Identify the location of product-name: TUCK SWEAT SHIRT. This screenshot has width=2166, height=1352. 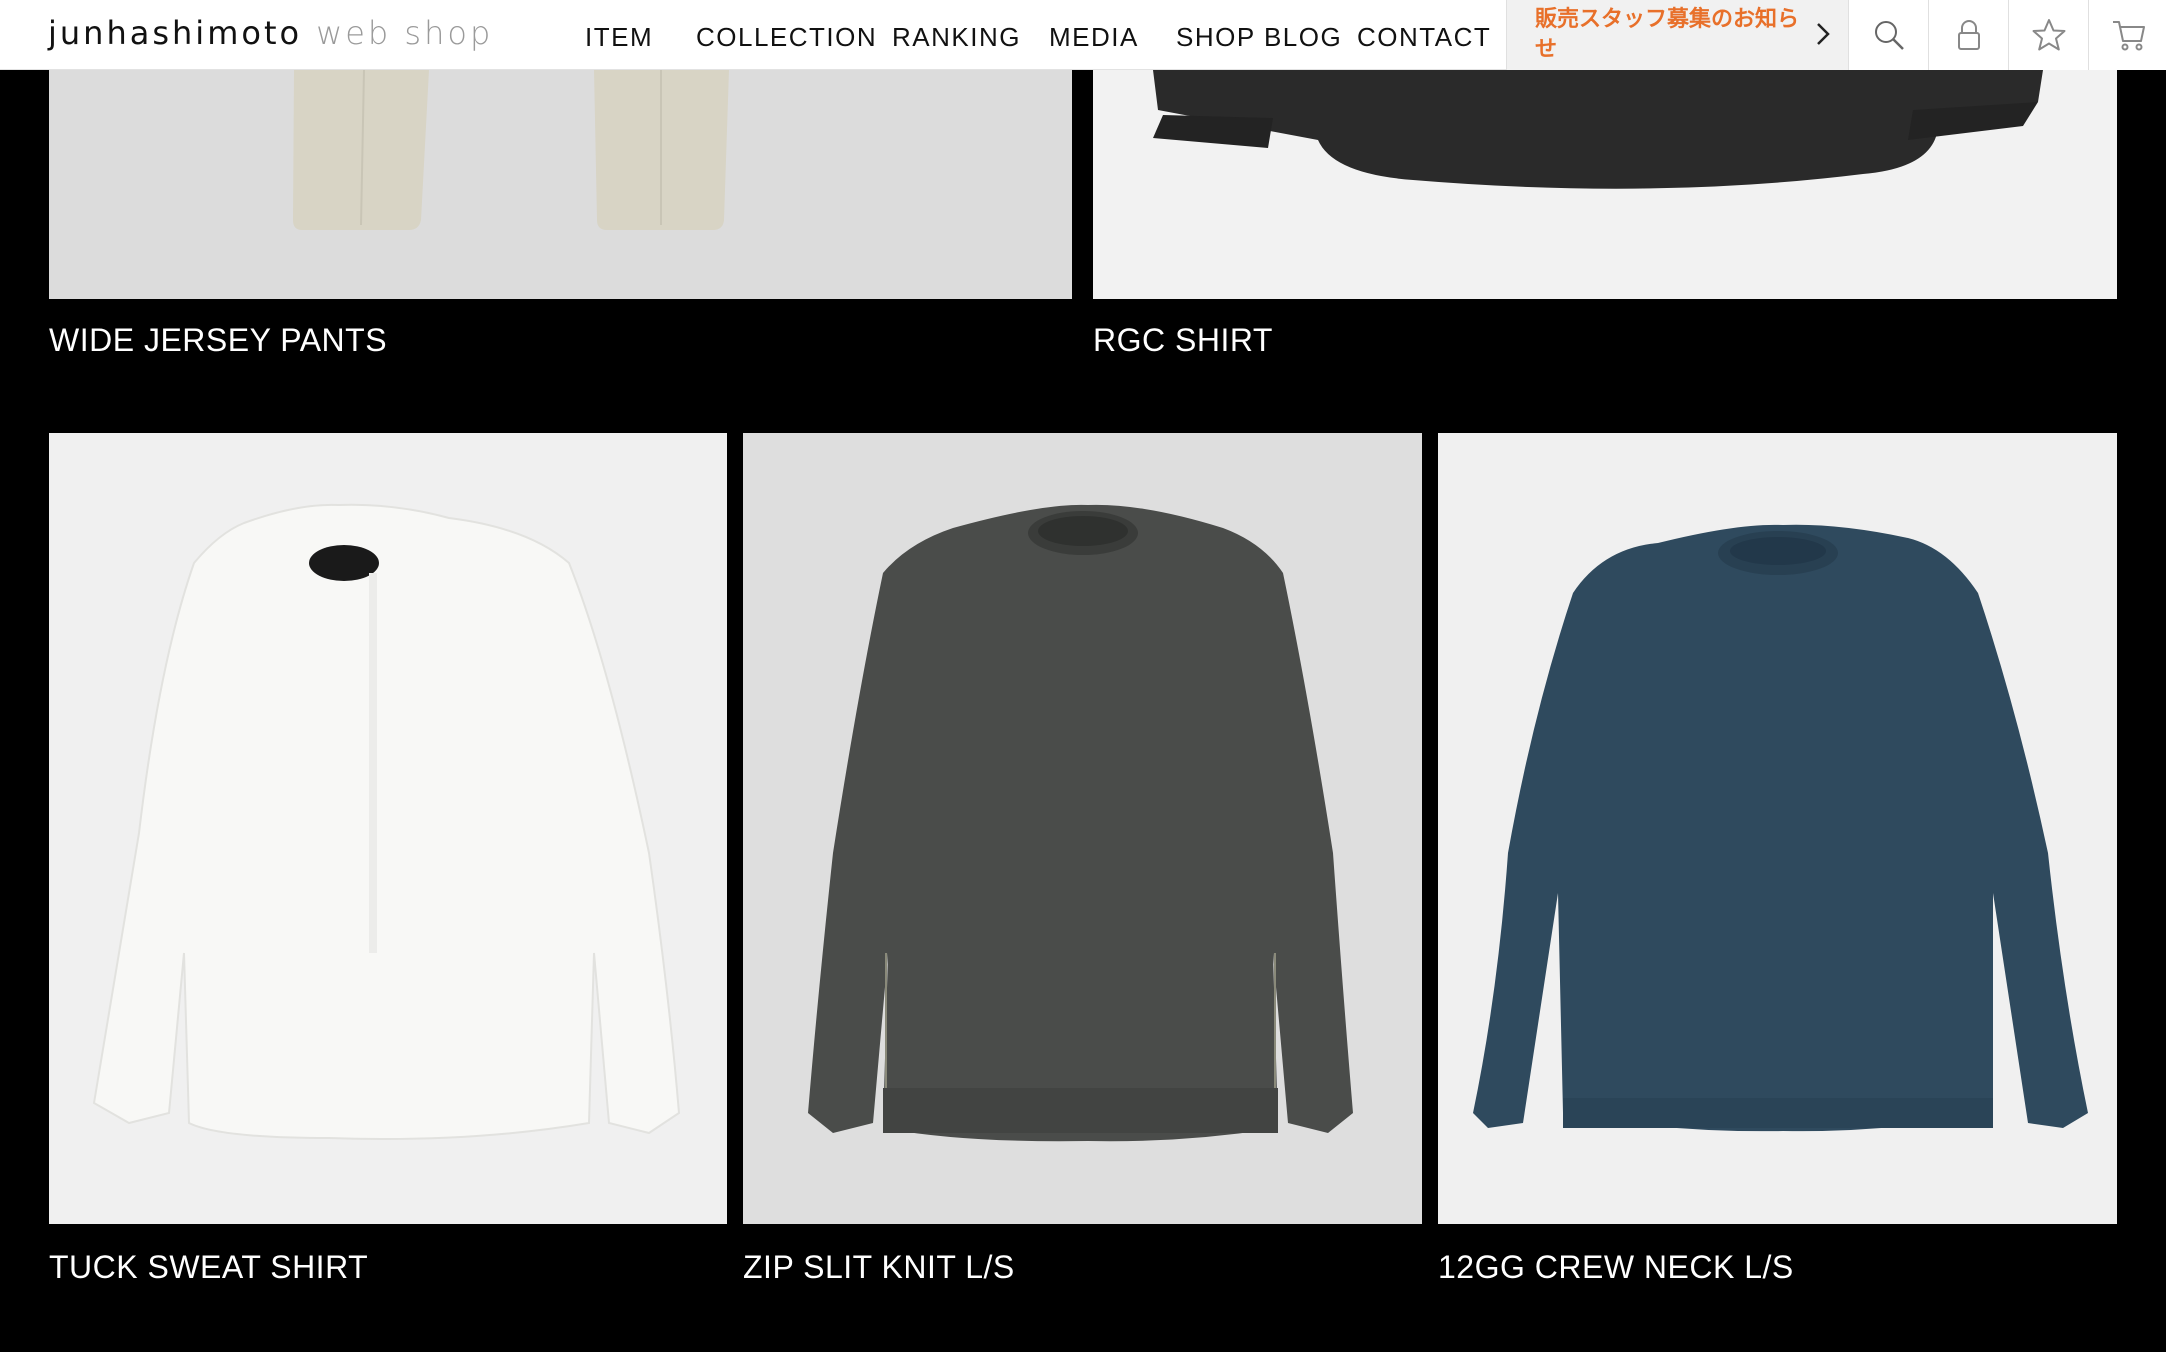
(208, 1267).